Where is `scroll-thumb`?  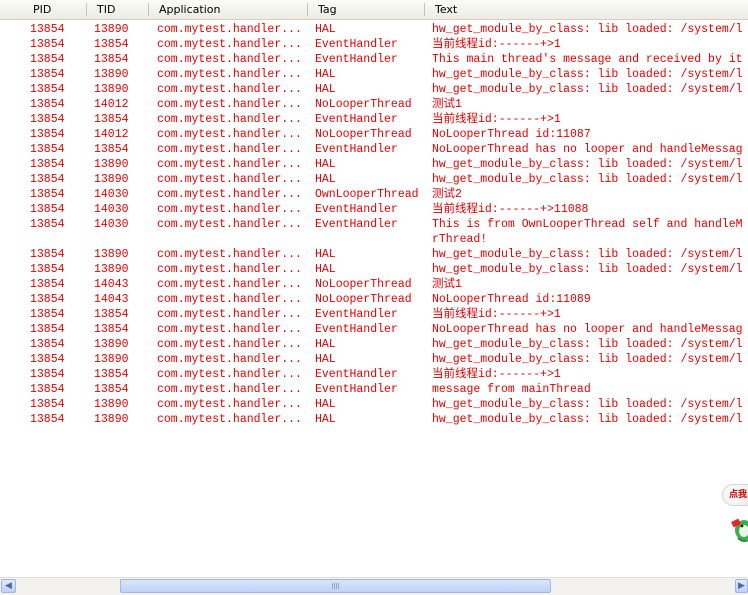
scroll-thumb is located at coordinates (335, 586).